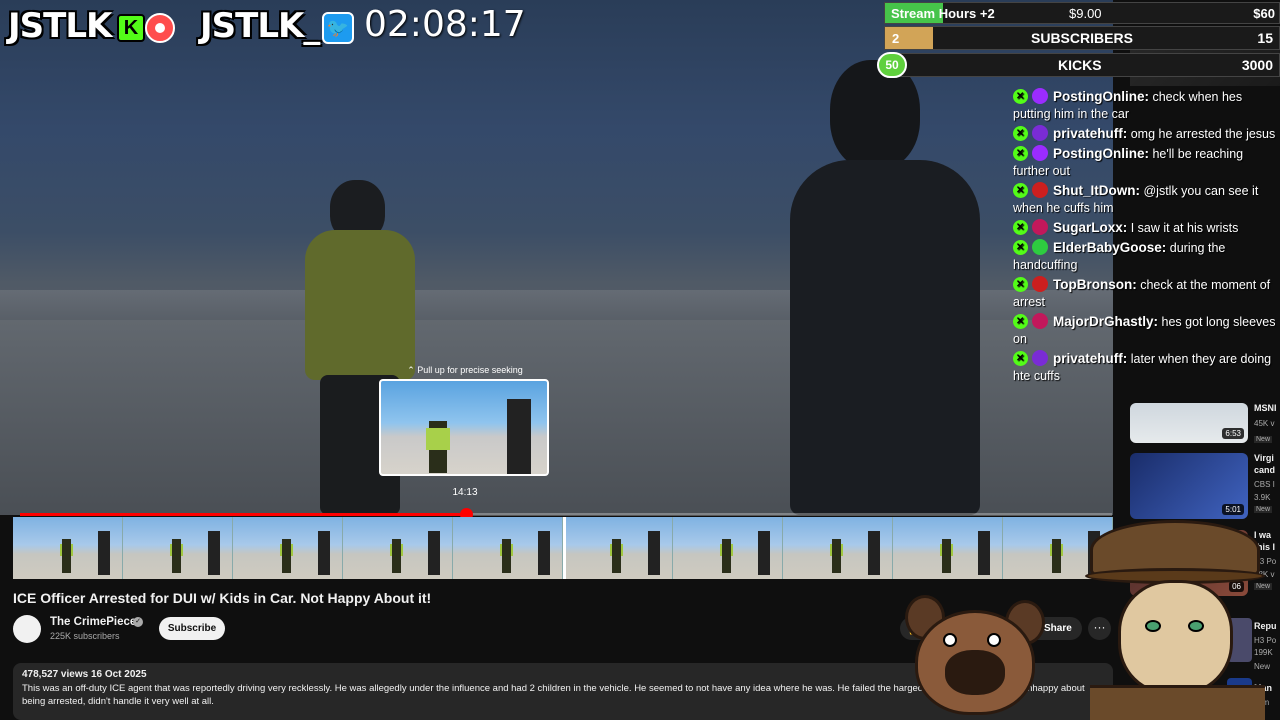  Describe the element at coordinates (975, 657) in the screenshot. I see `dog-mascot-image` at that location.